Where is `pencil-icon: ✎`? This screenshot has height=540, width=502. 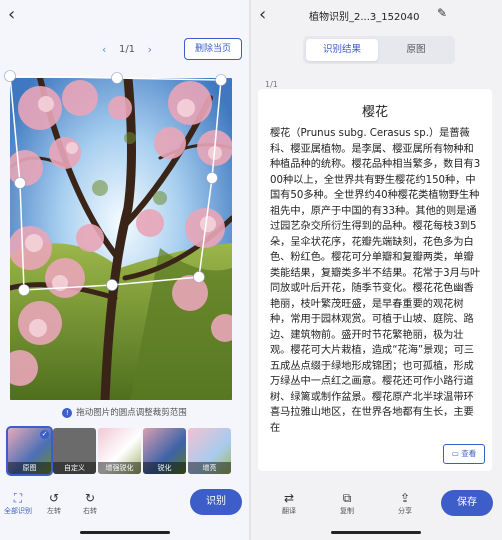 pencil-icon: ✎ is located at coordinates (442, 13).